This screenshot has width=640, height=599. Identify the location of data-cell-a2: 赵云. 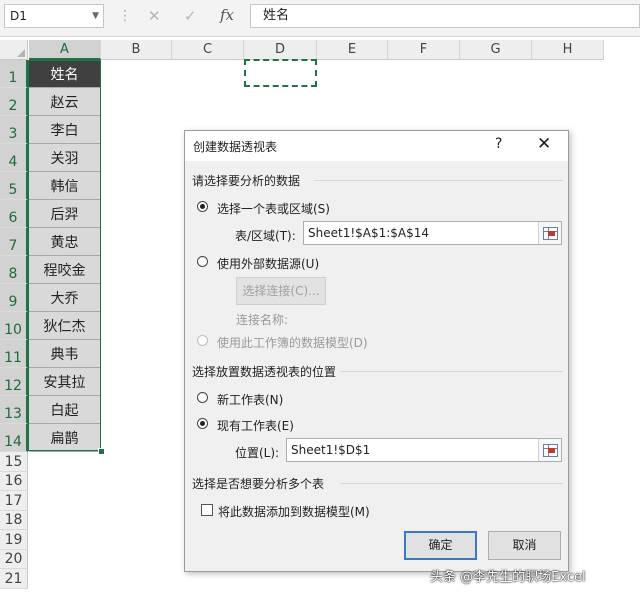
(64, 102).